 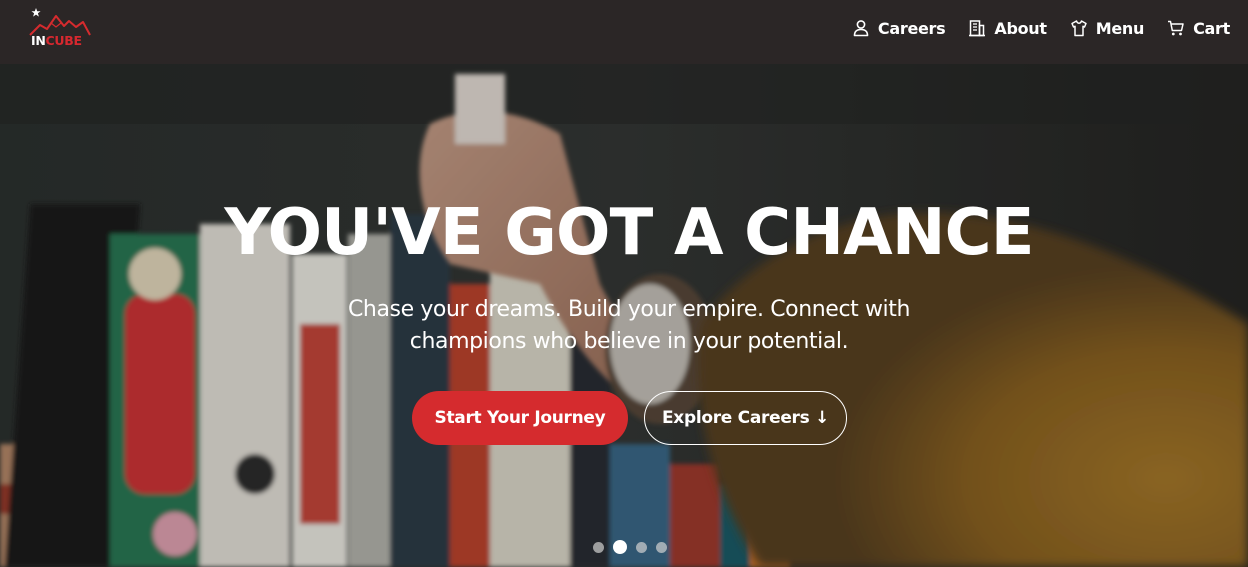 I want to click on start-journey-button: Start Your Journey, so click(x=520, y=418).